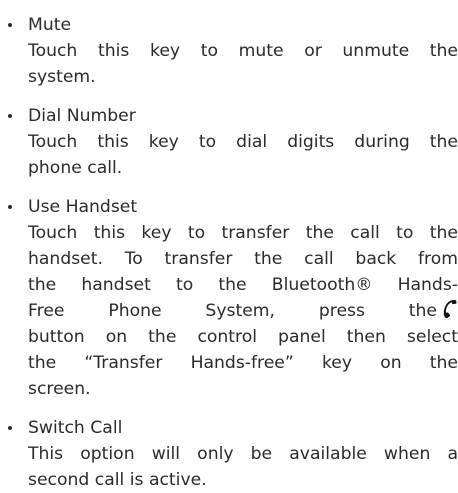 This screenshot has height=493, width=458. What do you see at coordinates (75, 428) in the screenshot?
I see `item-term: Switch Call` at bounding box center [75, 428].